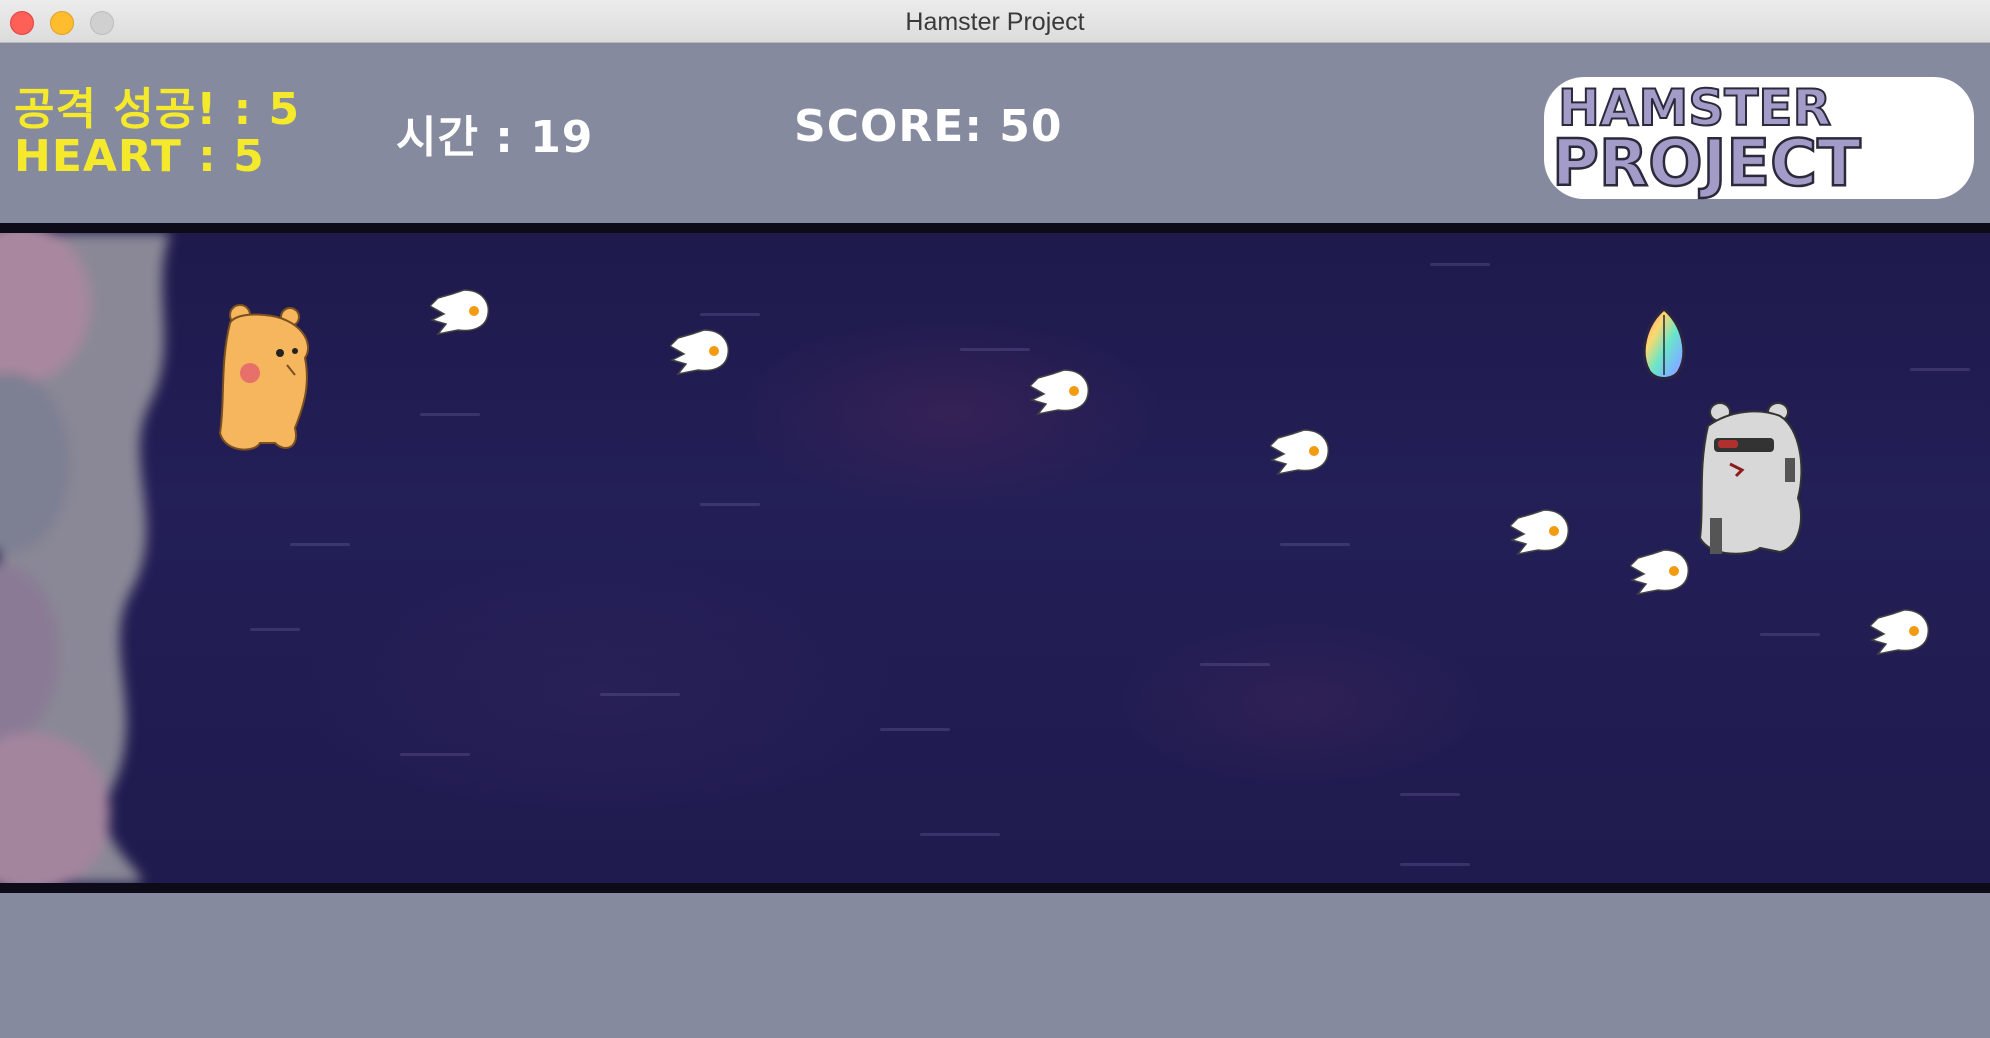 Image resolution: width=1990 pixels, height=1038 pixels. What do you see at coordinates (928, 126) in the screenshot?
I see `score-counter: SCORE: 50` at bounding box center [928, 126].